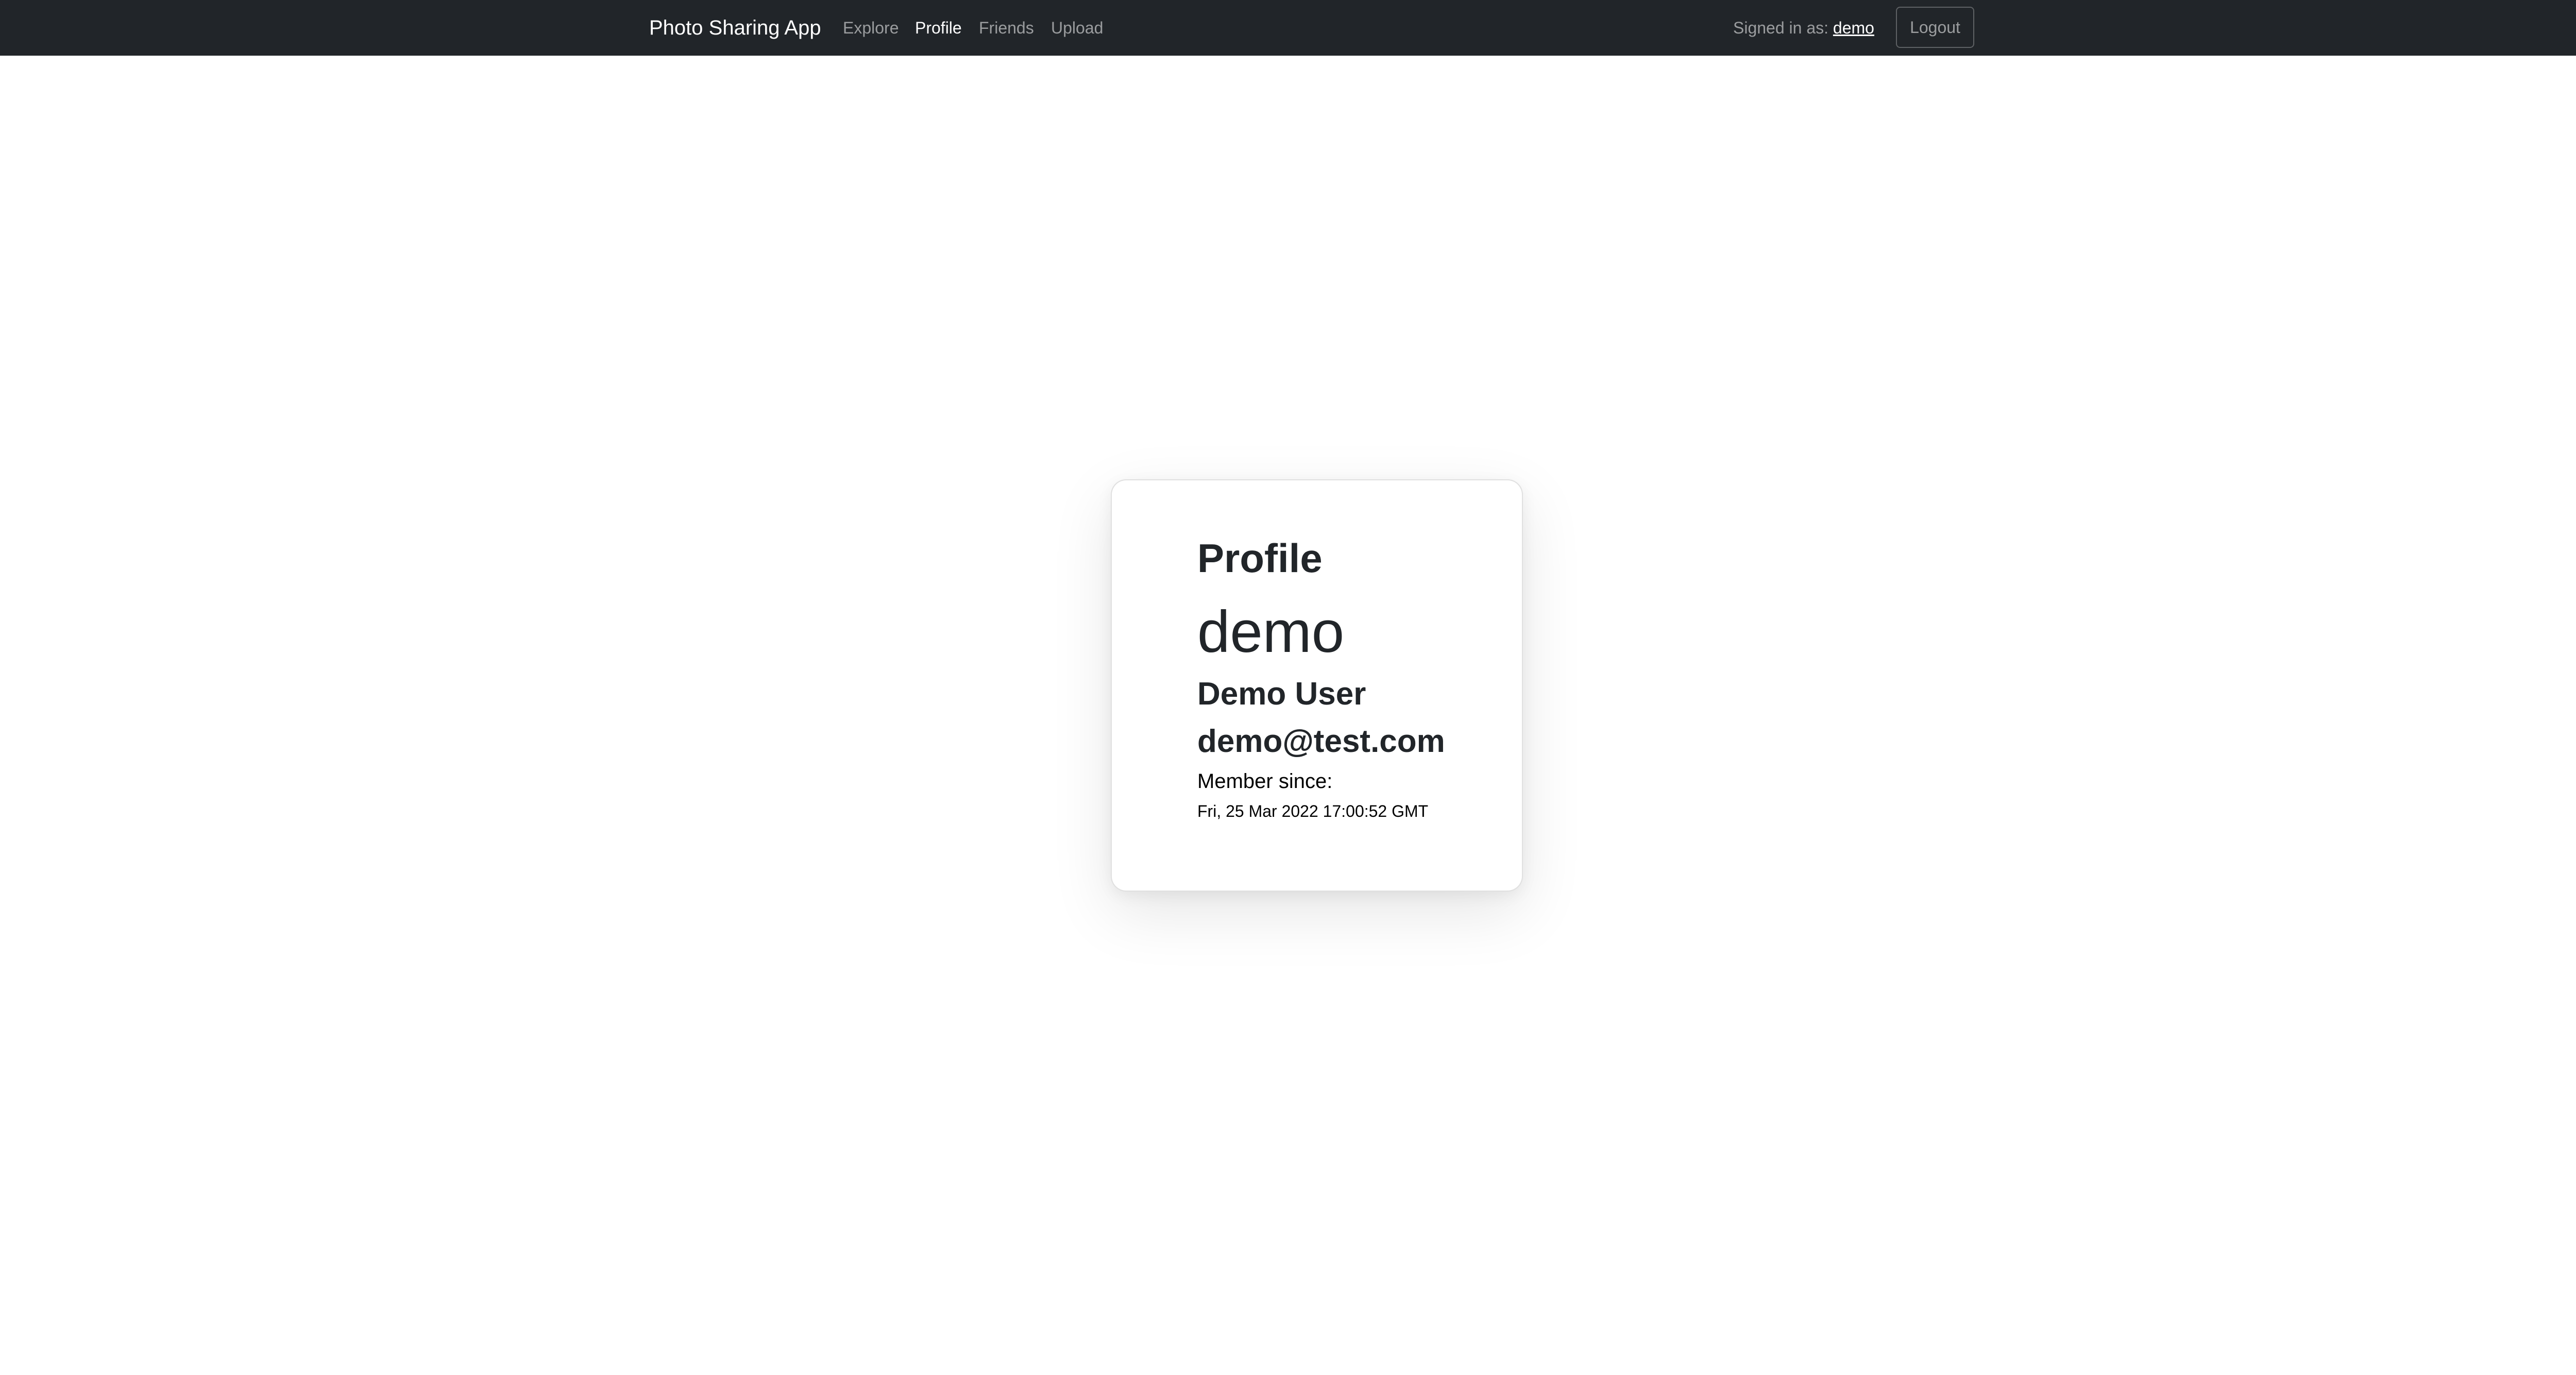 Image resolution: width=2576 pixels, height=1375 pixels. I want to click on signed-in-status: Signed in as: demo, so click(1803, 28).